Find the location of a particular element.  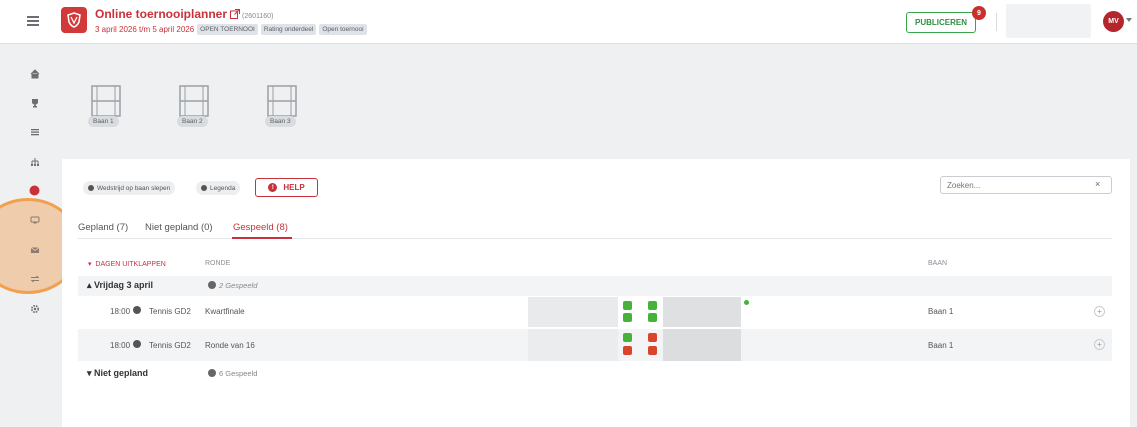

bracket-icon is located at coordinates (34, 161).